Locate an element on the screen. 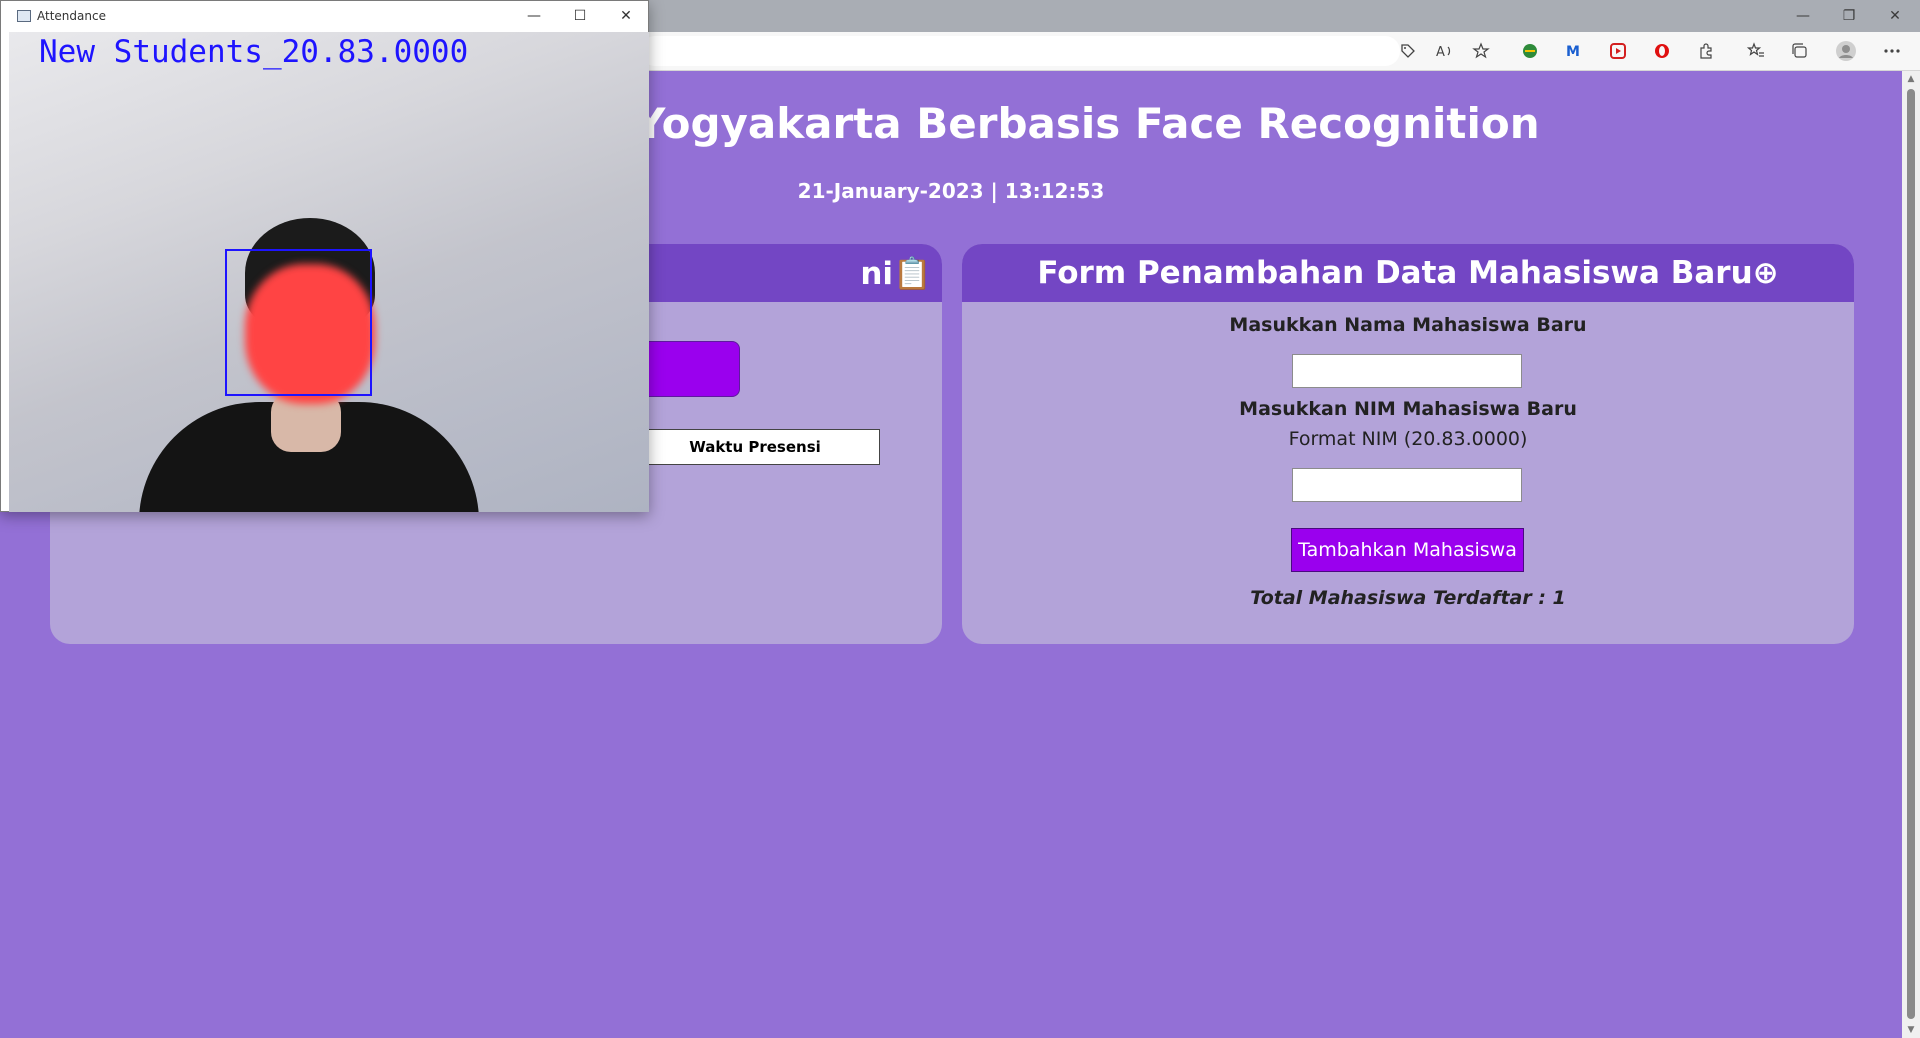  browser-close-button: ✕ is located at coordinates (1895, 16).